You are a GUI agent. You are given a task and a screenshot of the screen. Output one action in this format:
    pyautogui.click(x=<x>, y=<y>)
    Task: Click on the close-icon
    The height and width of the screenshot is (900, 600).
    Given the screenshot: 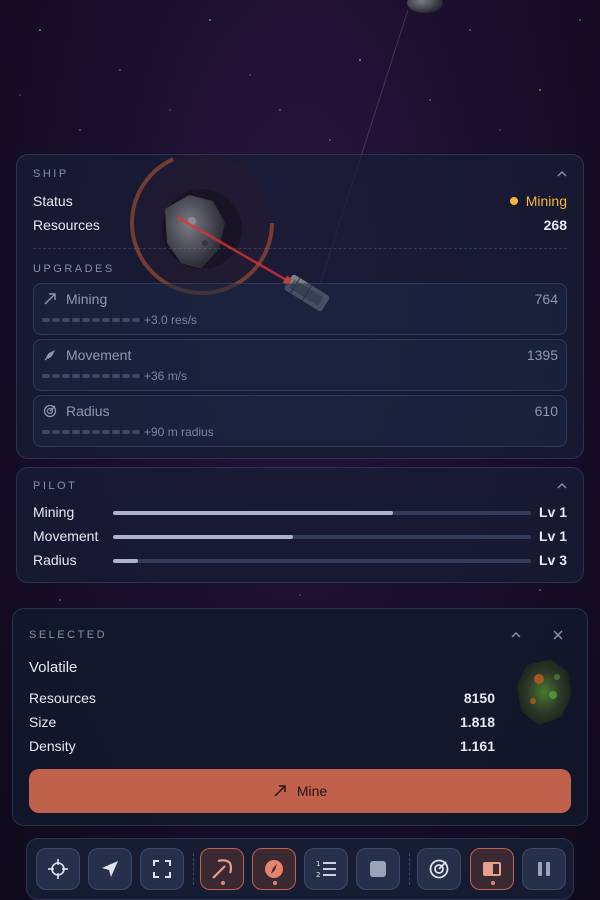 What is the action you would take?
    pyautogui.click(x=558, y=635)
    